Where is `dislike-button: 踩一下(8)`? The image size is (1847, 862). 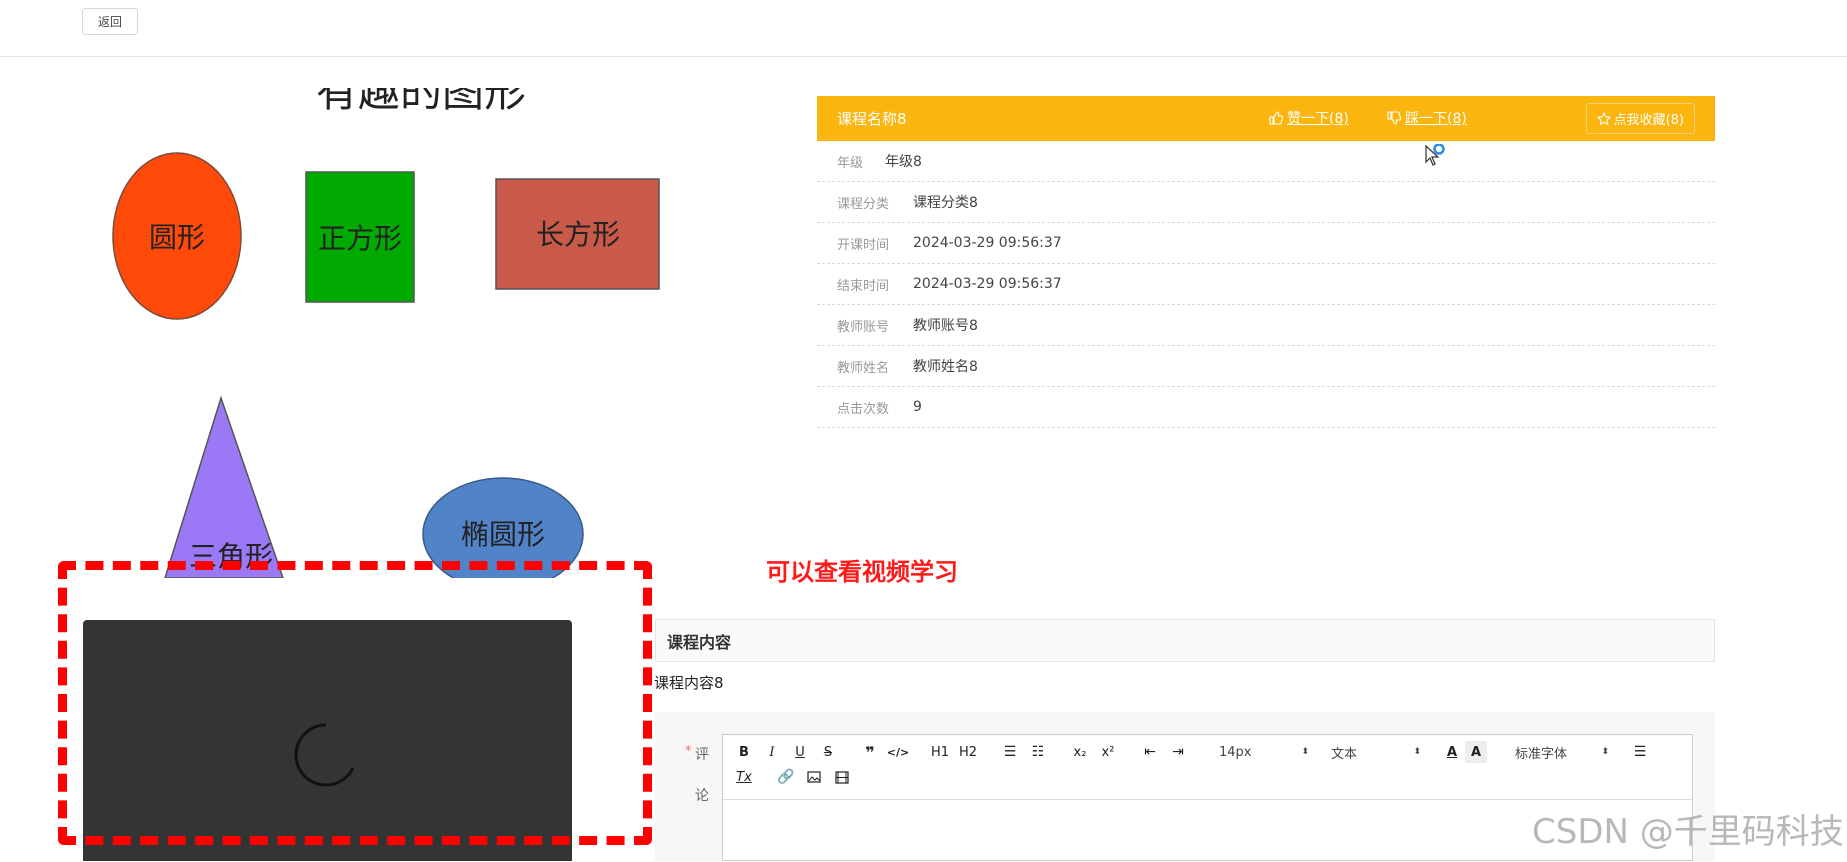 dislike-button: 踩一下(8) is located at coordinates (1427, 118).